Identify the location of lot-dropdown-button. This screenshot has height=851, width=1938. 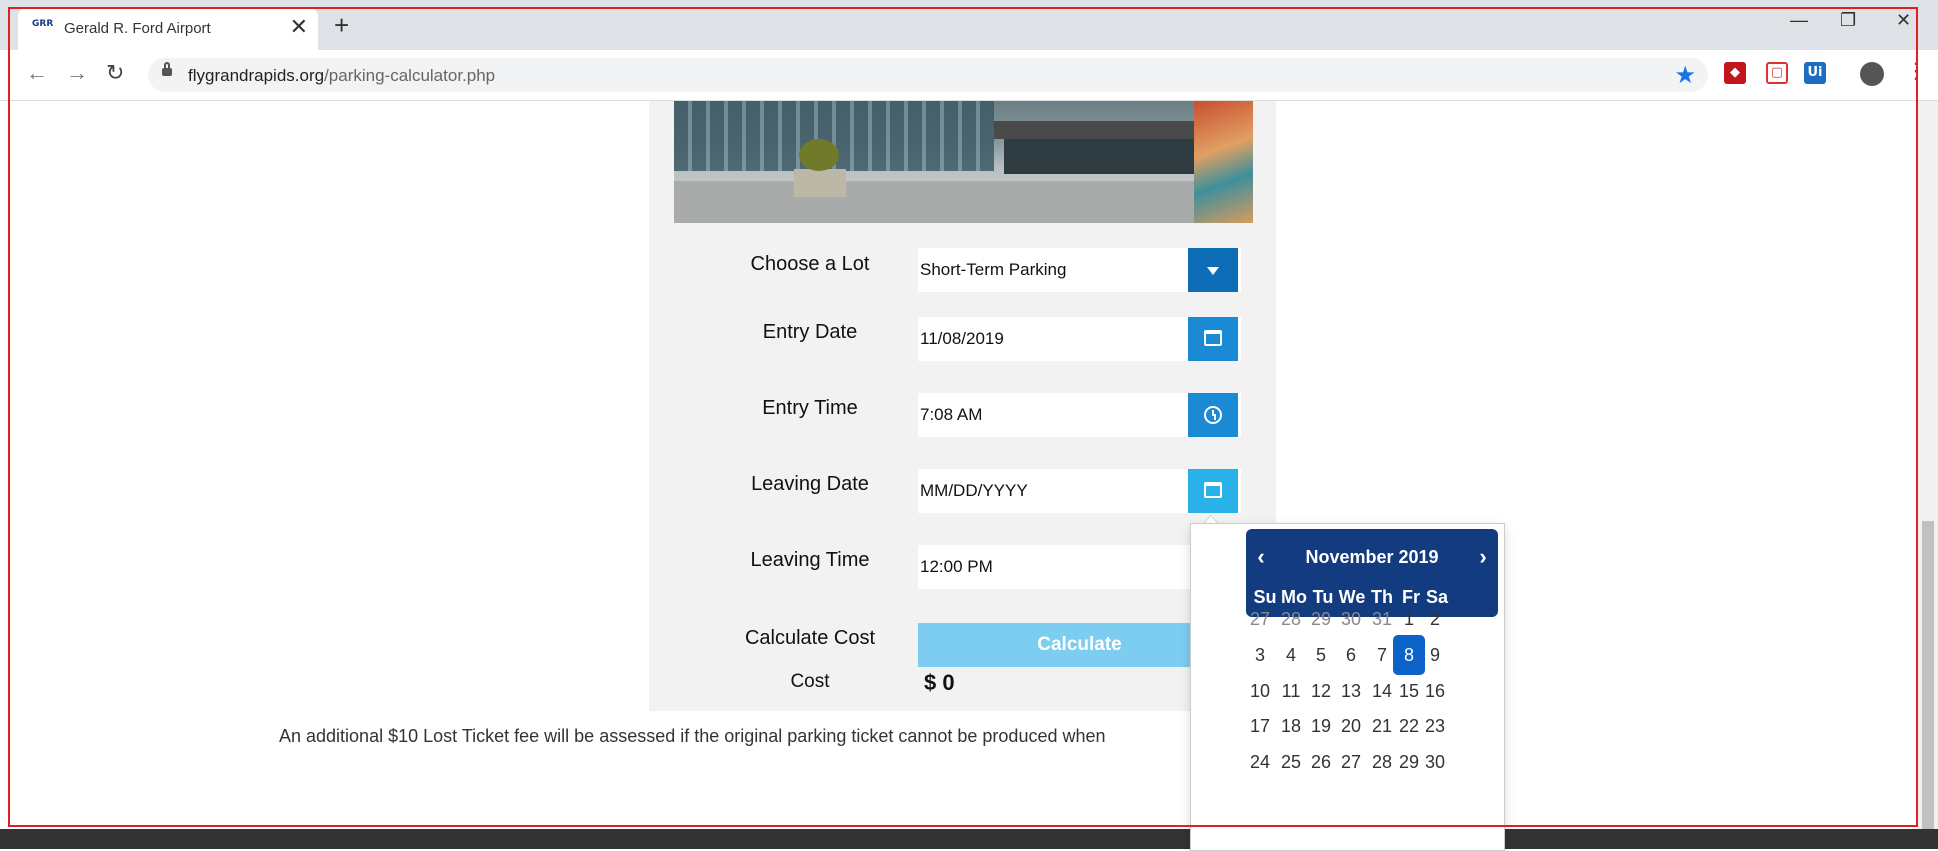
(1213, 270).